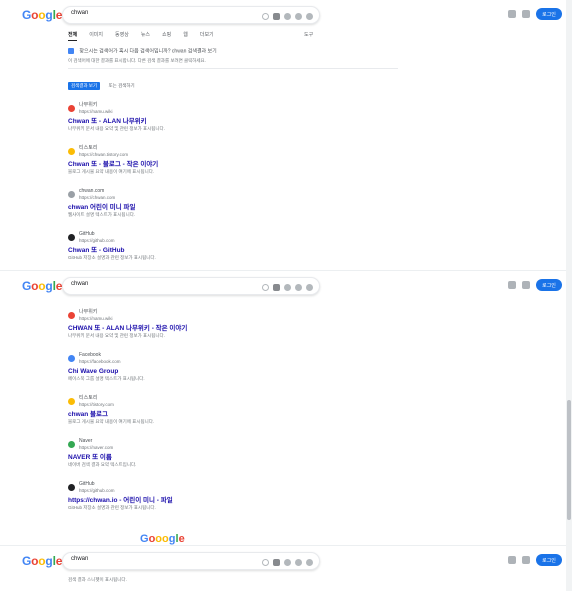 This screenshot has height=591, width=572. Describe the element at coordinates (96, 36) in the screenshot. I see `tab-1: 이미지` at that location.